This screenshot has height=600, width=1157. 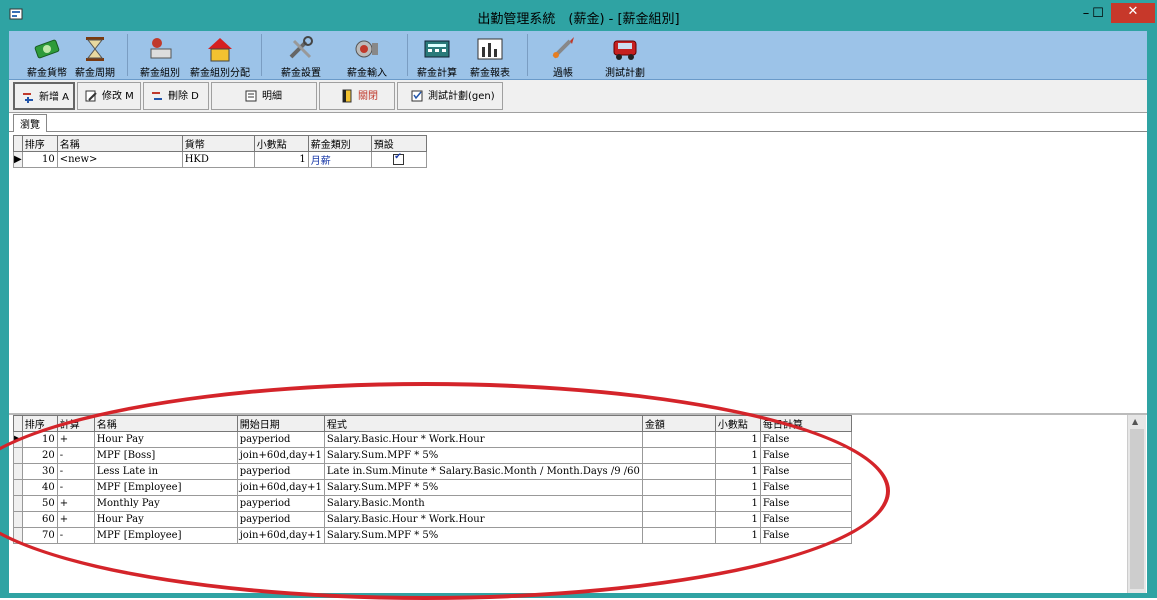 What do you see at coordinates (165, 519) in the screenshot?
I see `cell-name: Hour Pay` at bounding box center [165, 519].